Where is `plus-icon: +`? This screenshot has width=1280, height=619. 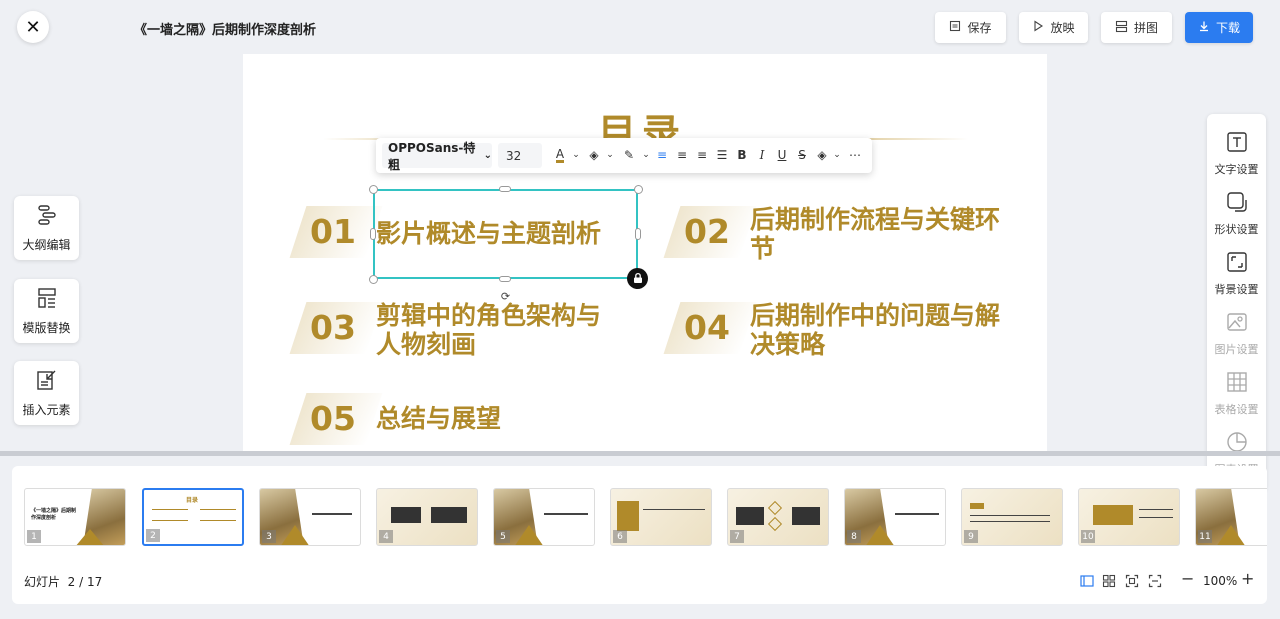 plus-icon: + is located at coordinates (1248, 578).